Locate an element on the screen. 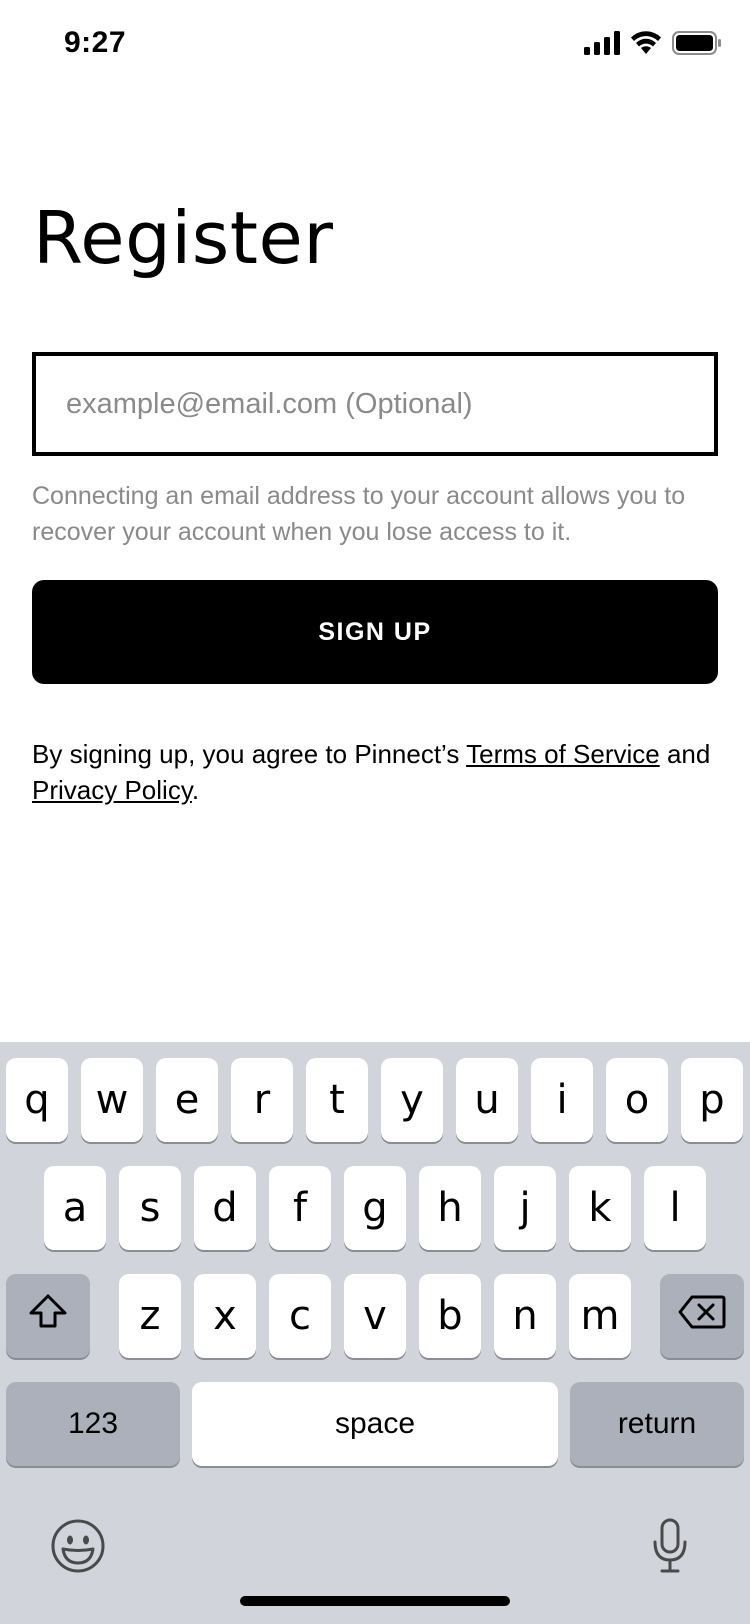 This screenshot has height=1624, width=750. key-m: m is located at coordinates (600, 1316).